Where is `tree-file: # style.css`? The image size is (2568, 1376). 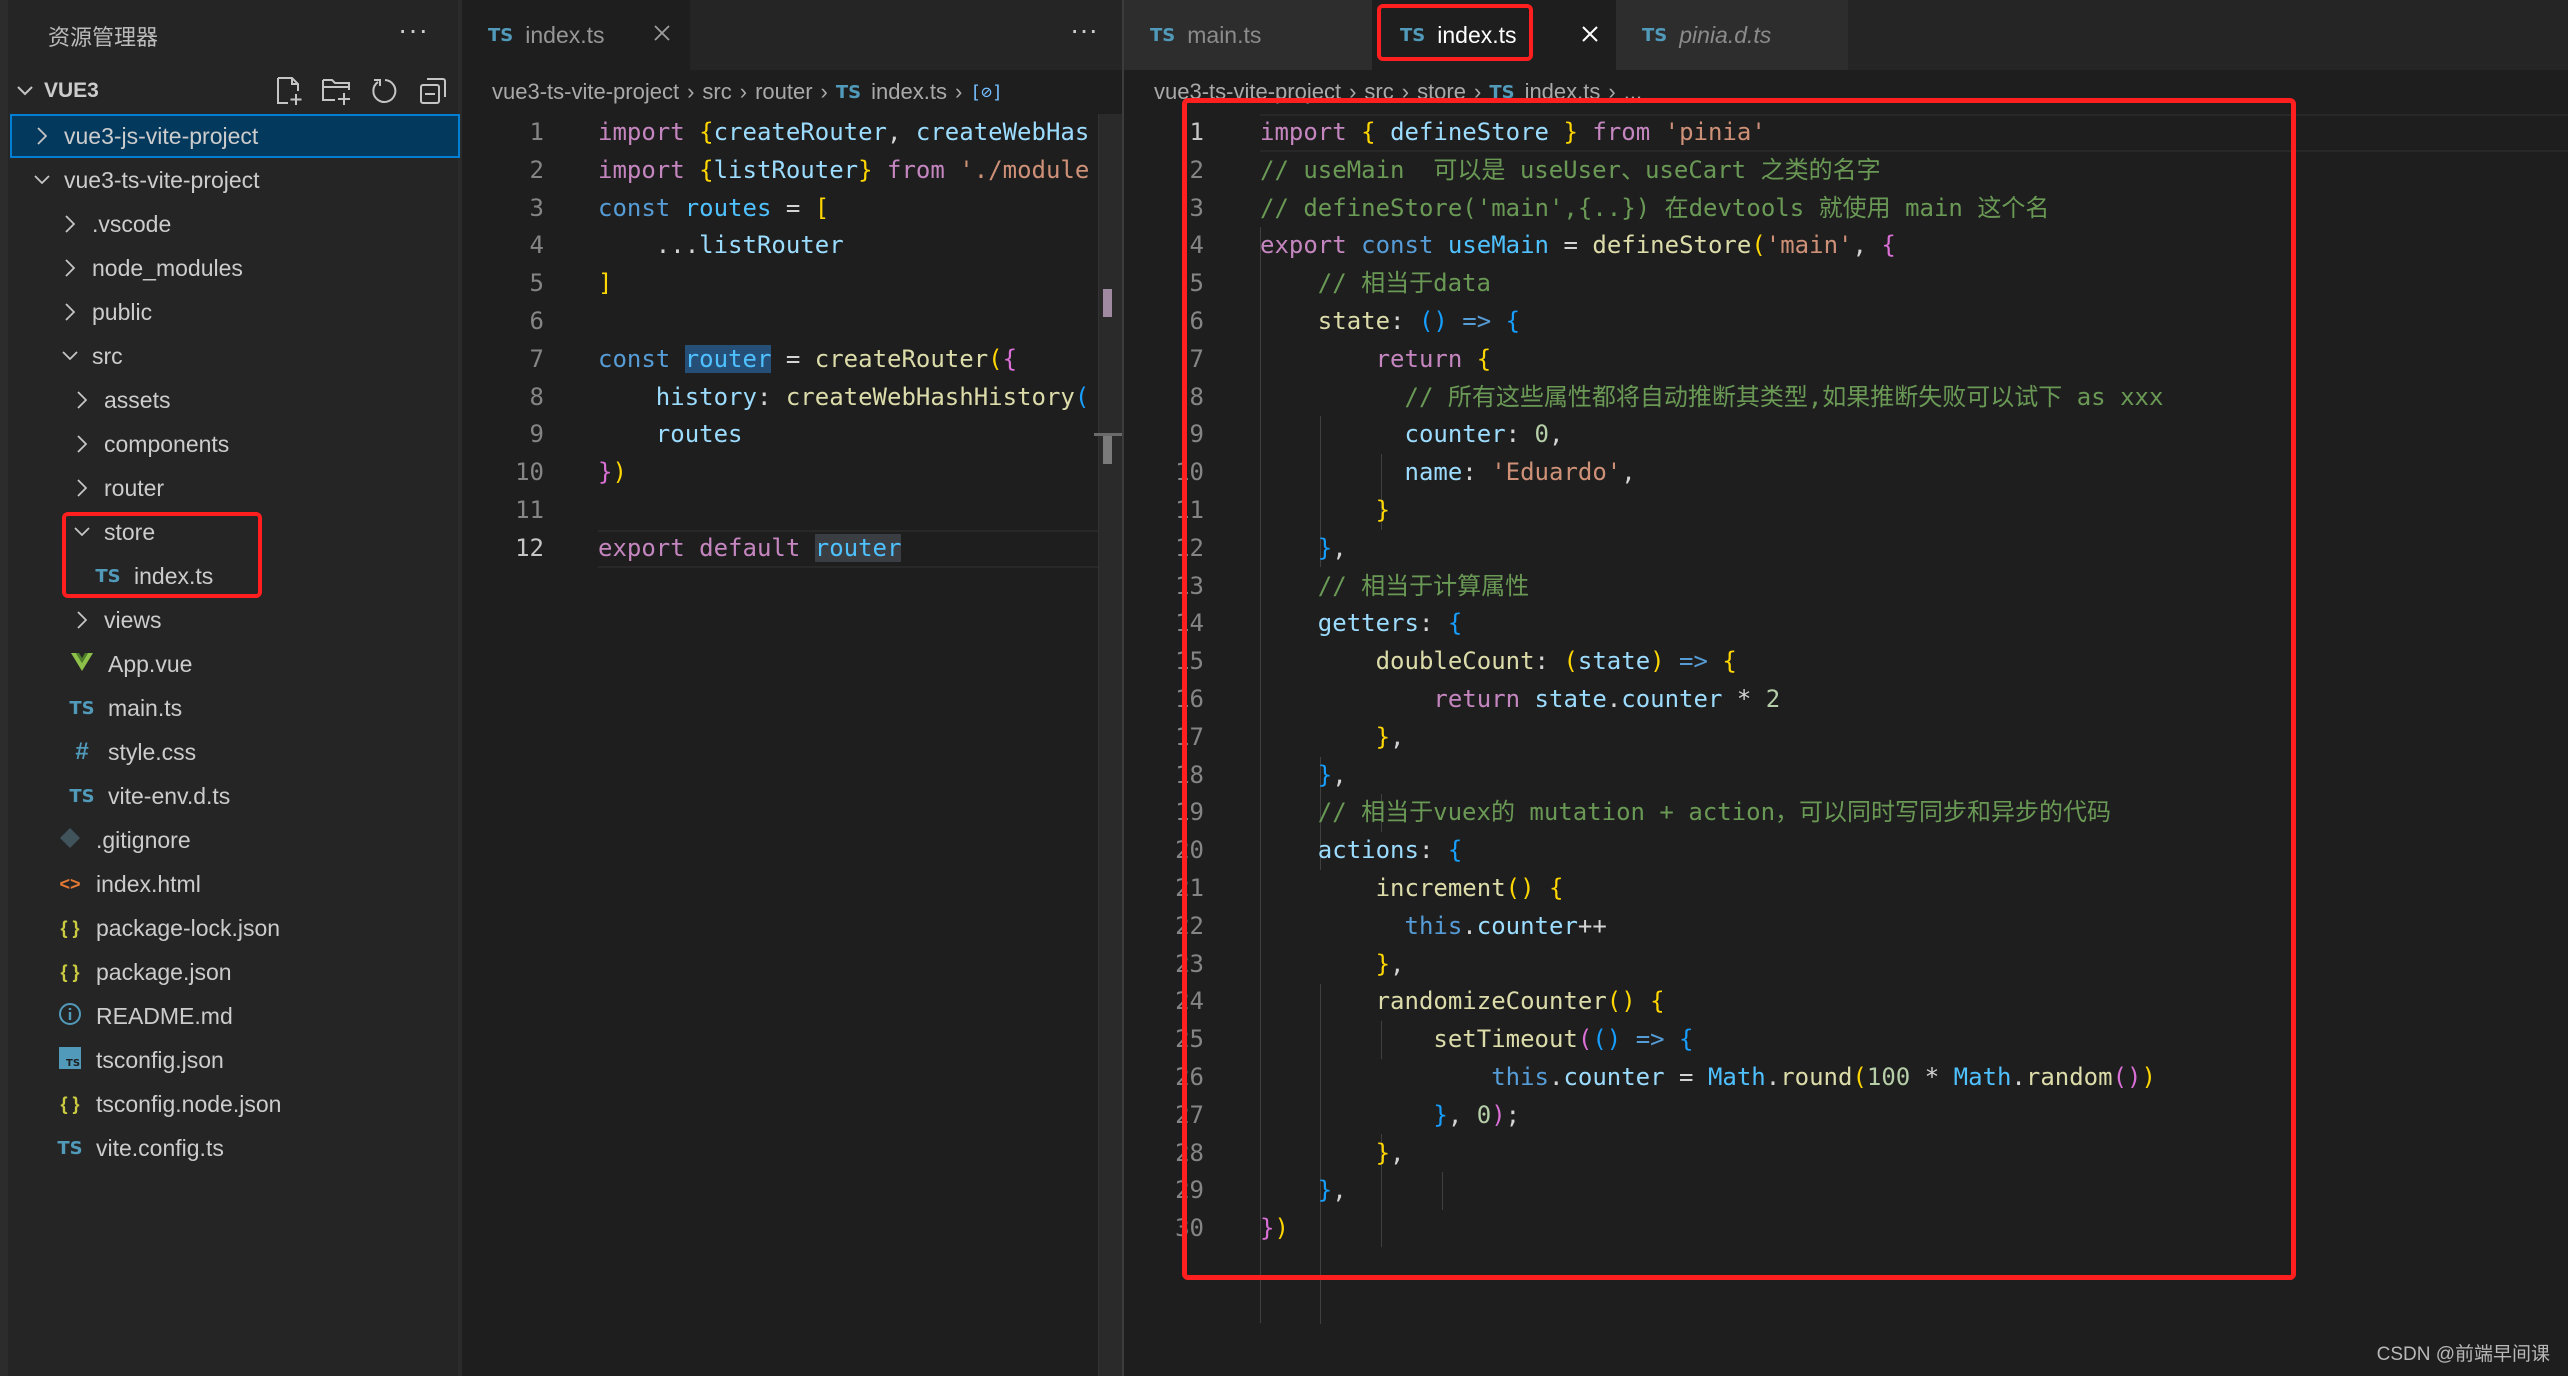
tree-file: # style.css is located at coordinates (235, 752).